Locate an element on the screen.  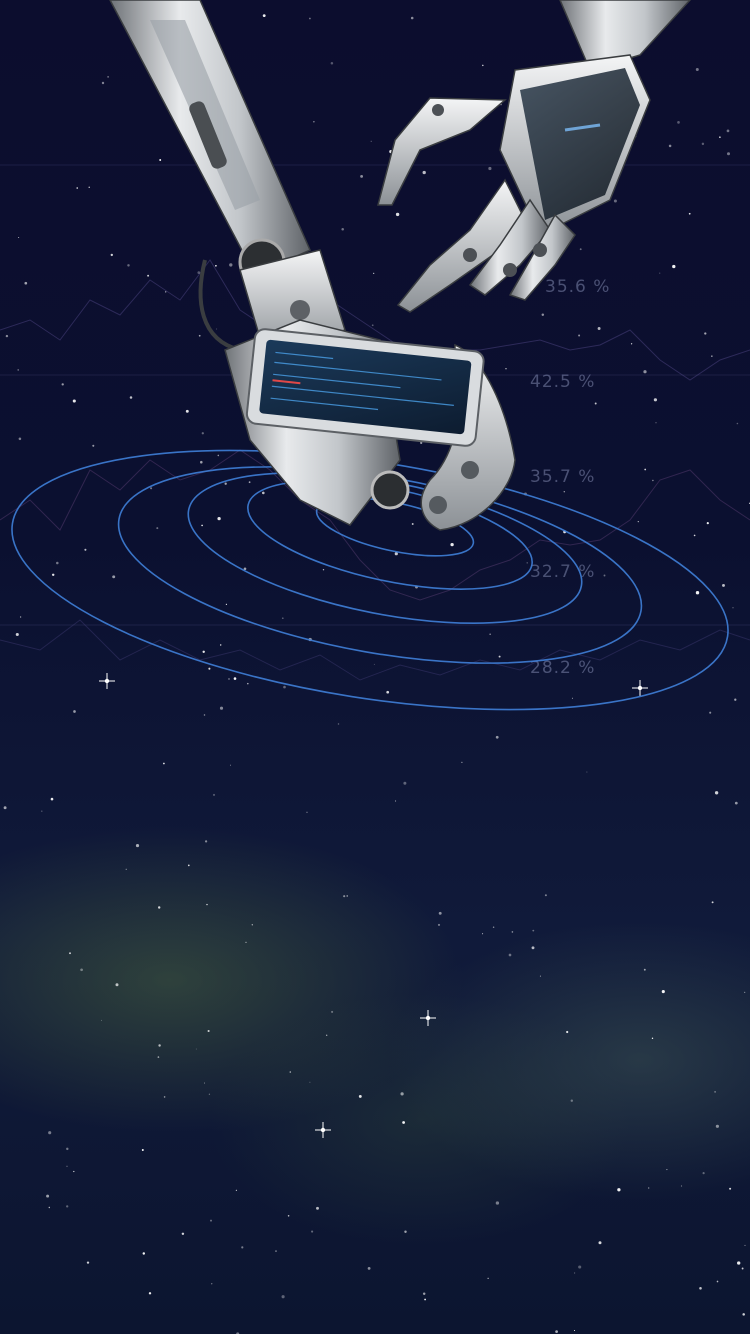
right-robot-arm is located at coordinates (534, 156).